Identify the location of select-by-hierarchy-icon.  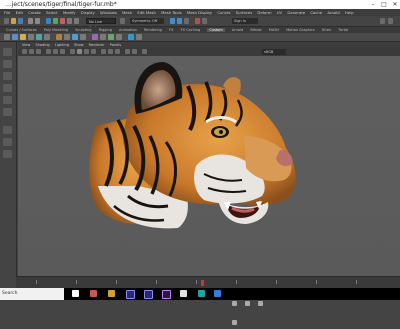
(48, 21).